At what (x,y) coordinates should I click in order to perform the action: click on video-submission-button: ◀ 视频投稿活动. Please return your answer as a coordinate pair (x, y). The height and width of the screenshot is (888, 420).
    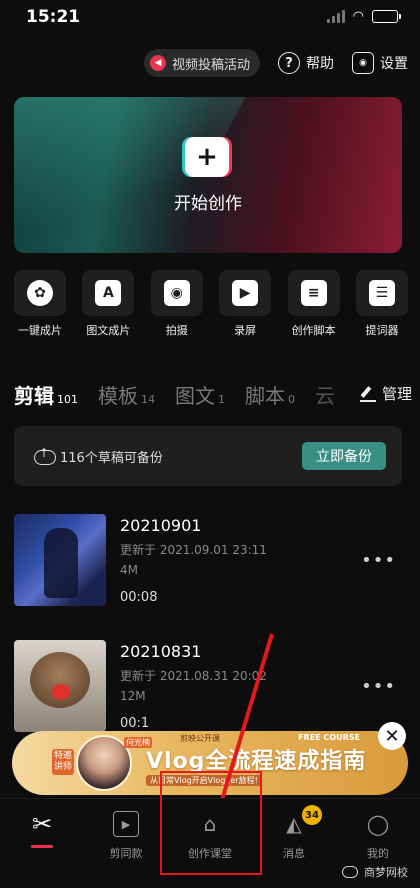
    Looking at the image, I should click on (201, 63).